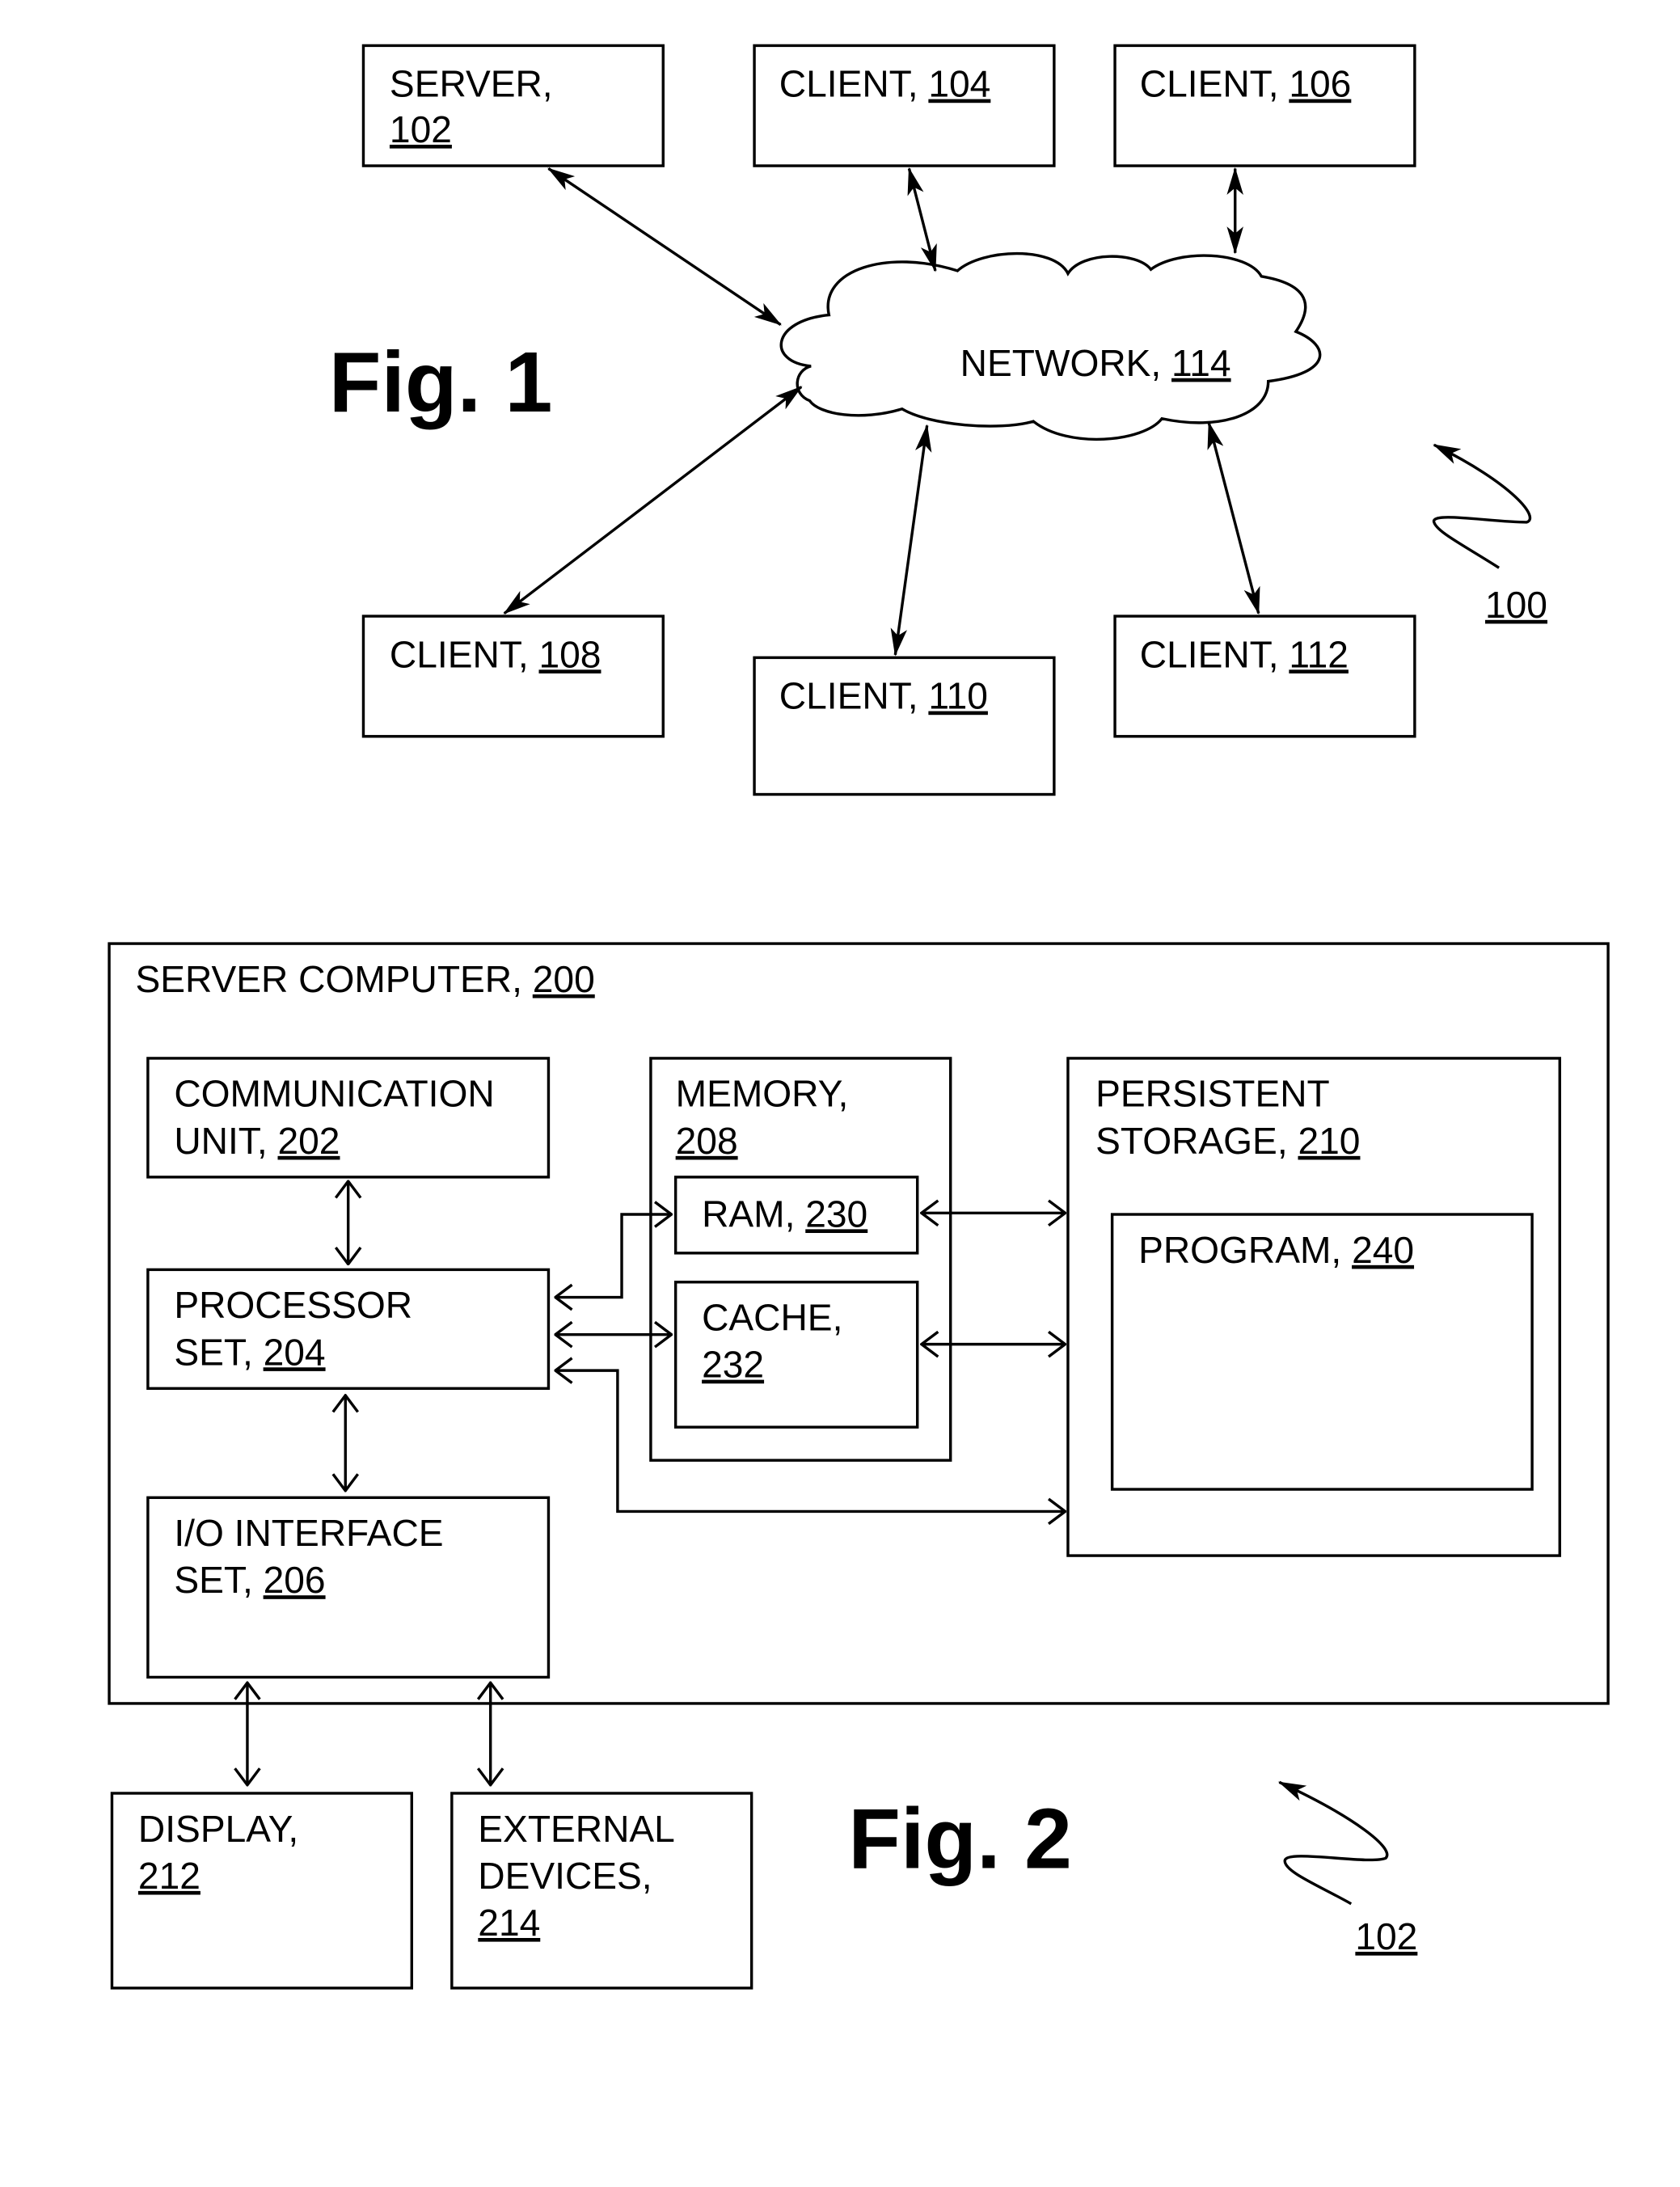 Image resolution: width=1680 pixels, height=2187 pixels. What do you see at coordinates (213, 1580) in the screenshot?
I see `io-interface-line2: SET,` at bounding box center [213, 1580].